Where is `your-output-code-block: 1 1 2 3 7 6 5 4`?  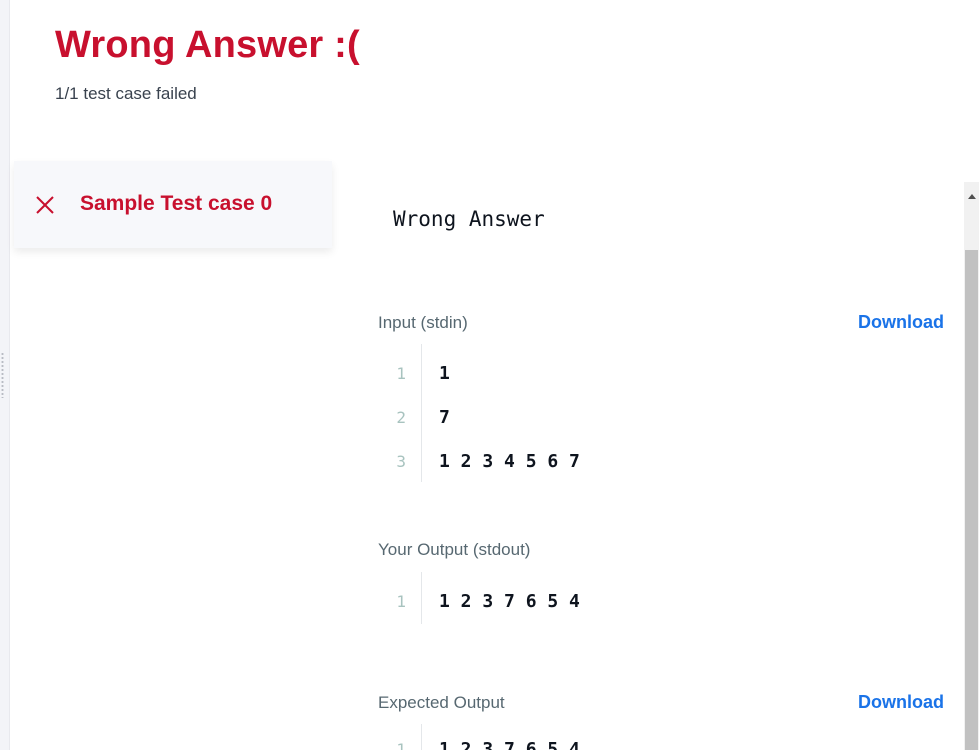 your-output-code-block: 1 1 2 3 7 6 5 4 is located at coordinates (658, 598).